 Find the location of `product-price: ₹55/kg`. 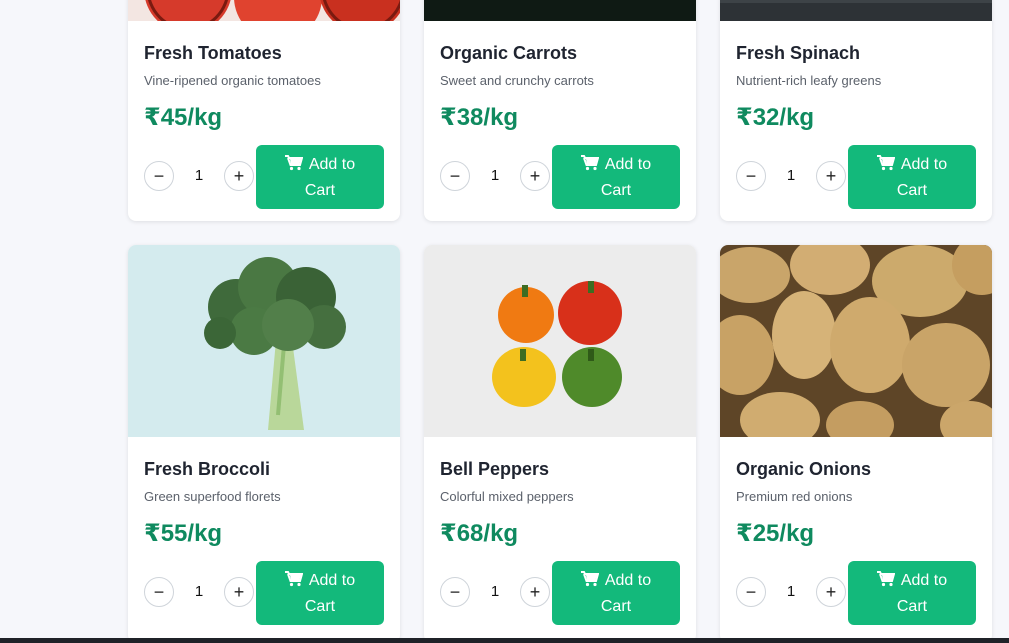

product-price: ₹55/kg is located at coordinates (183, 533).